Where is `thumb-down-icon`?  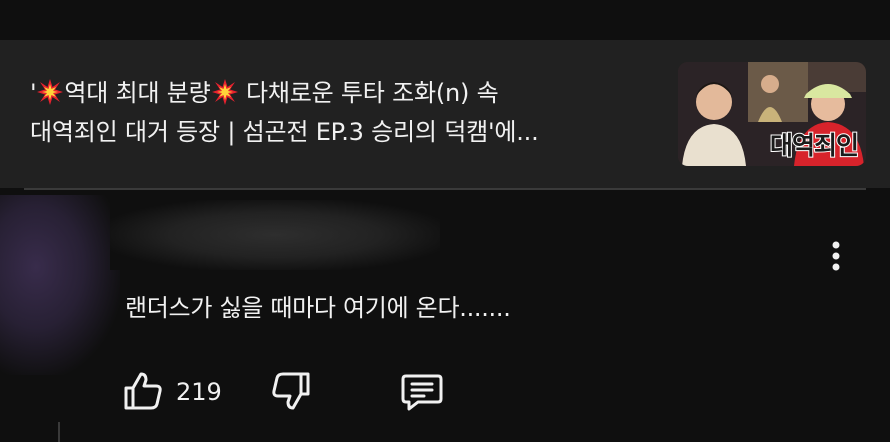 thumb-down-icon is located at coordinates (291, 391).